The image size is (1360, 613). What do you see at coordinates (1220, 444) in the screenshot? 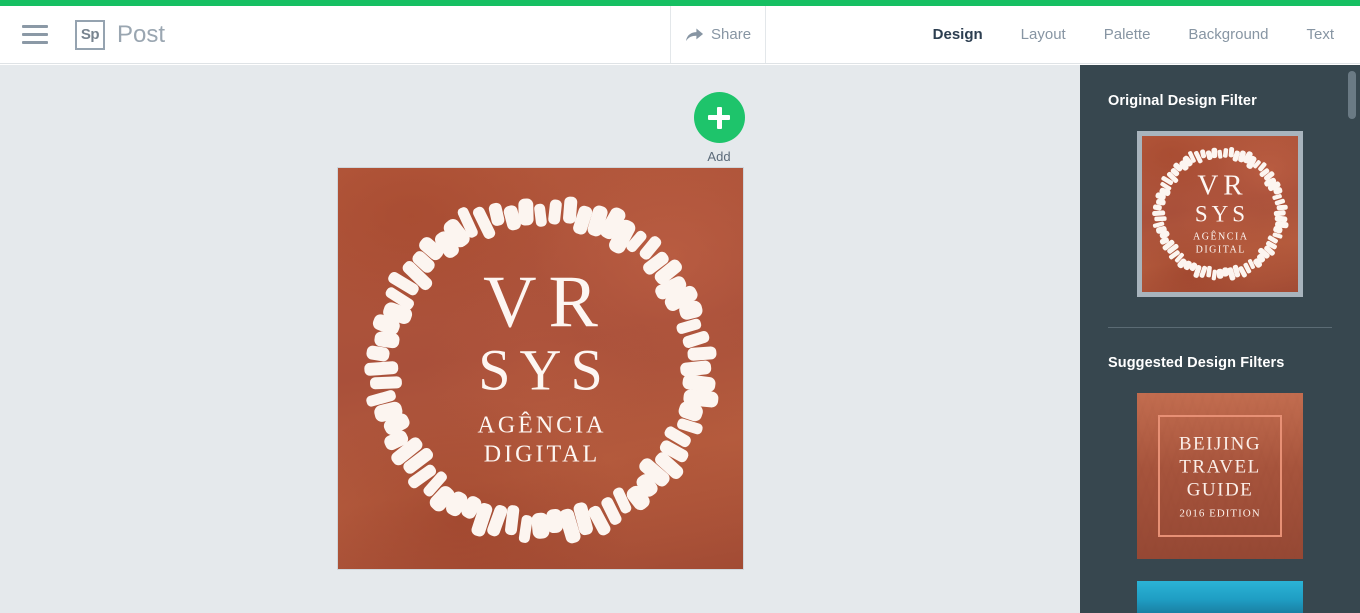
I see `beijing-line-1: BEIJING` at bounding box center [1220, 444].